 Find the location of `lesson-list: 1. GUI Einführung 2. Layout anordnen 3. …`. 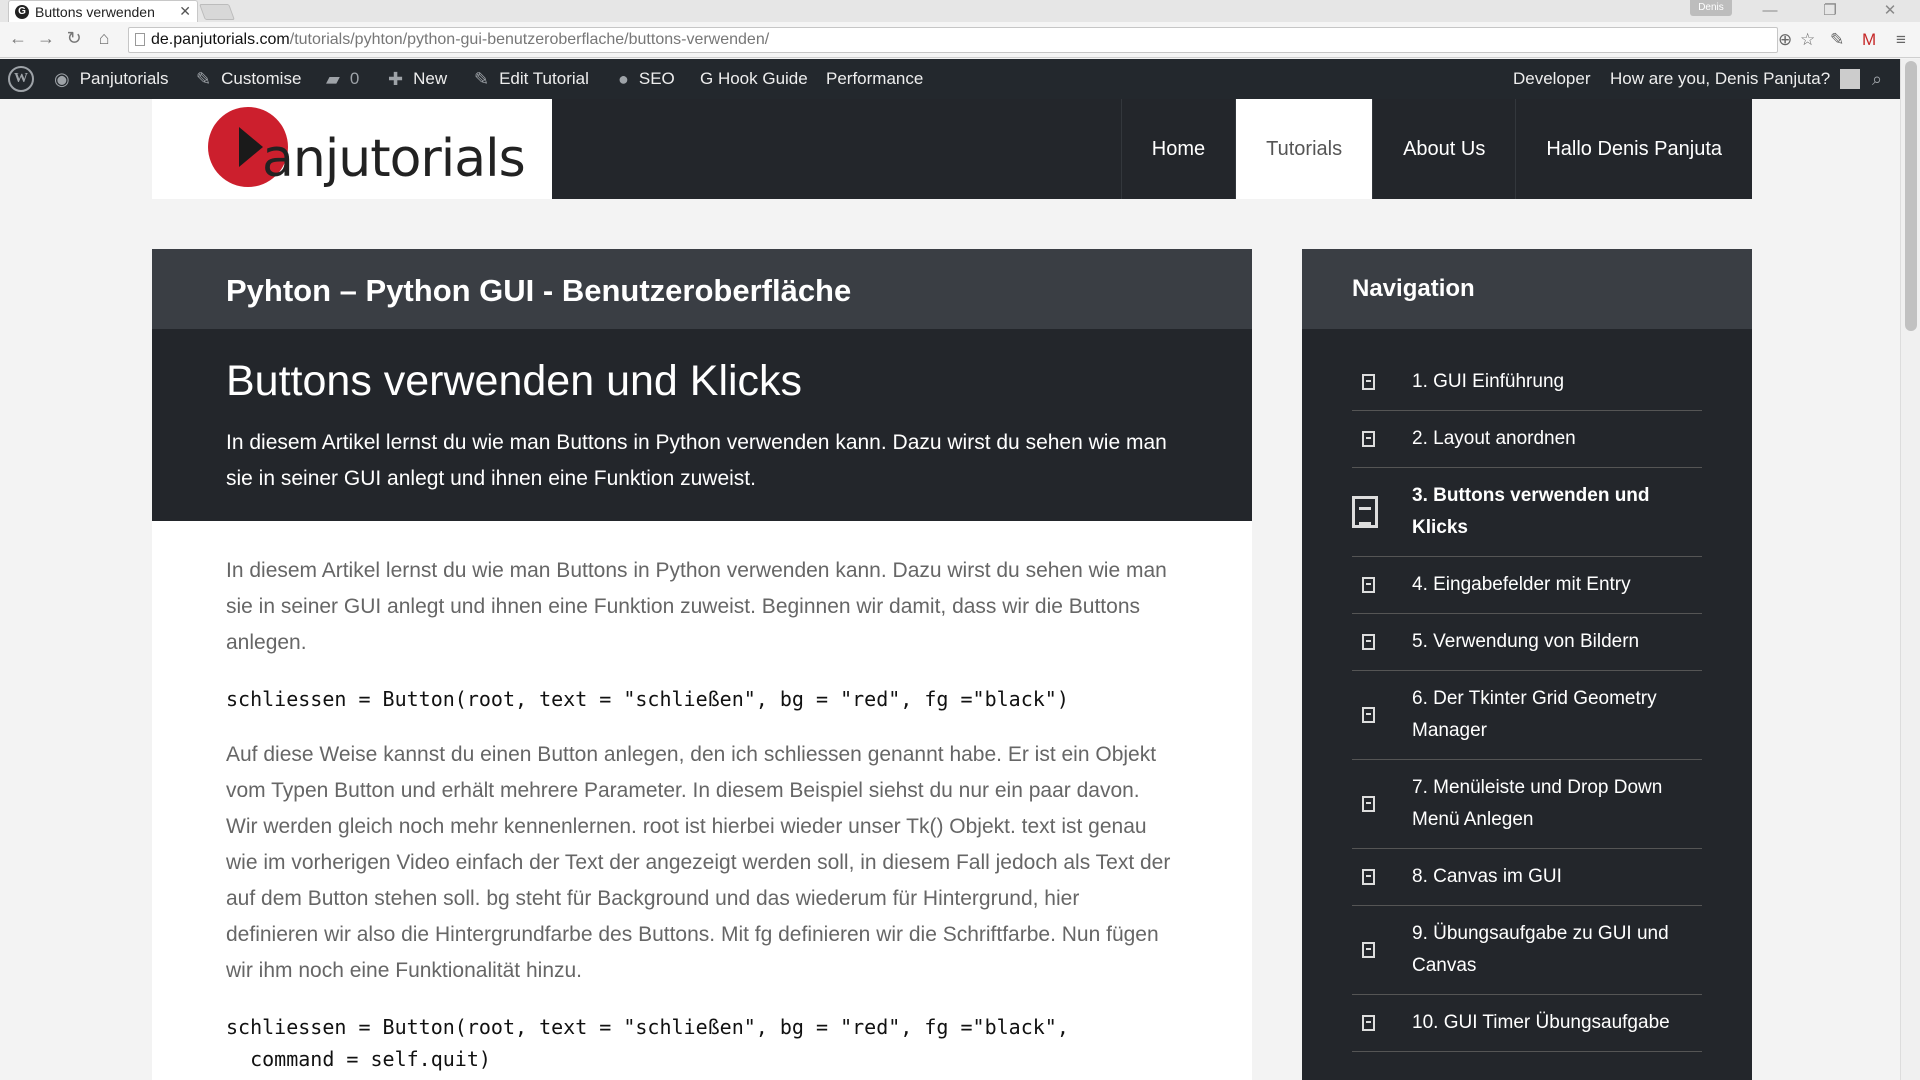

lesson-list: 1. GUI Einführung 2. Layout anordnen 3. … is located at coordinates (1527, 703).